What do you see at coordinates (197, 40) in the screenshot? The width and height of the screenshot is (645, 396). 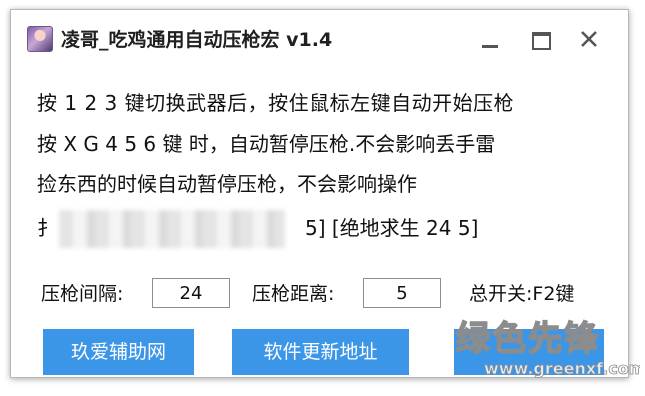 I see `window-title: 凌哥_吃鸡通用自动压枪宏 v1.4` at bounding box center [197, 40].